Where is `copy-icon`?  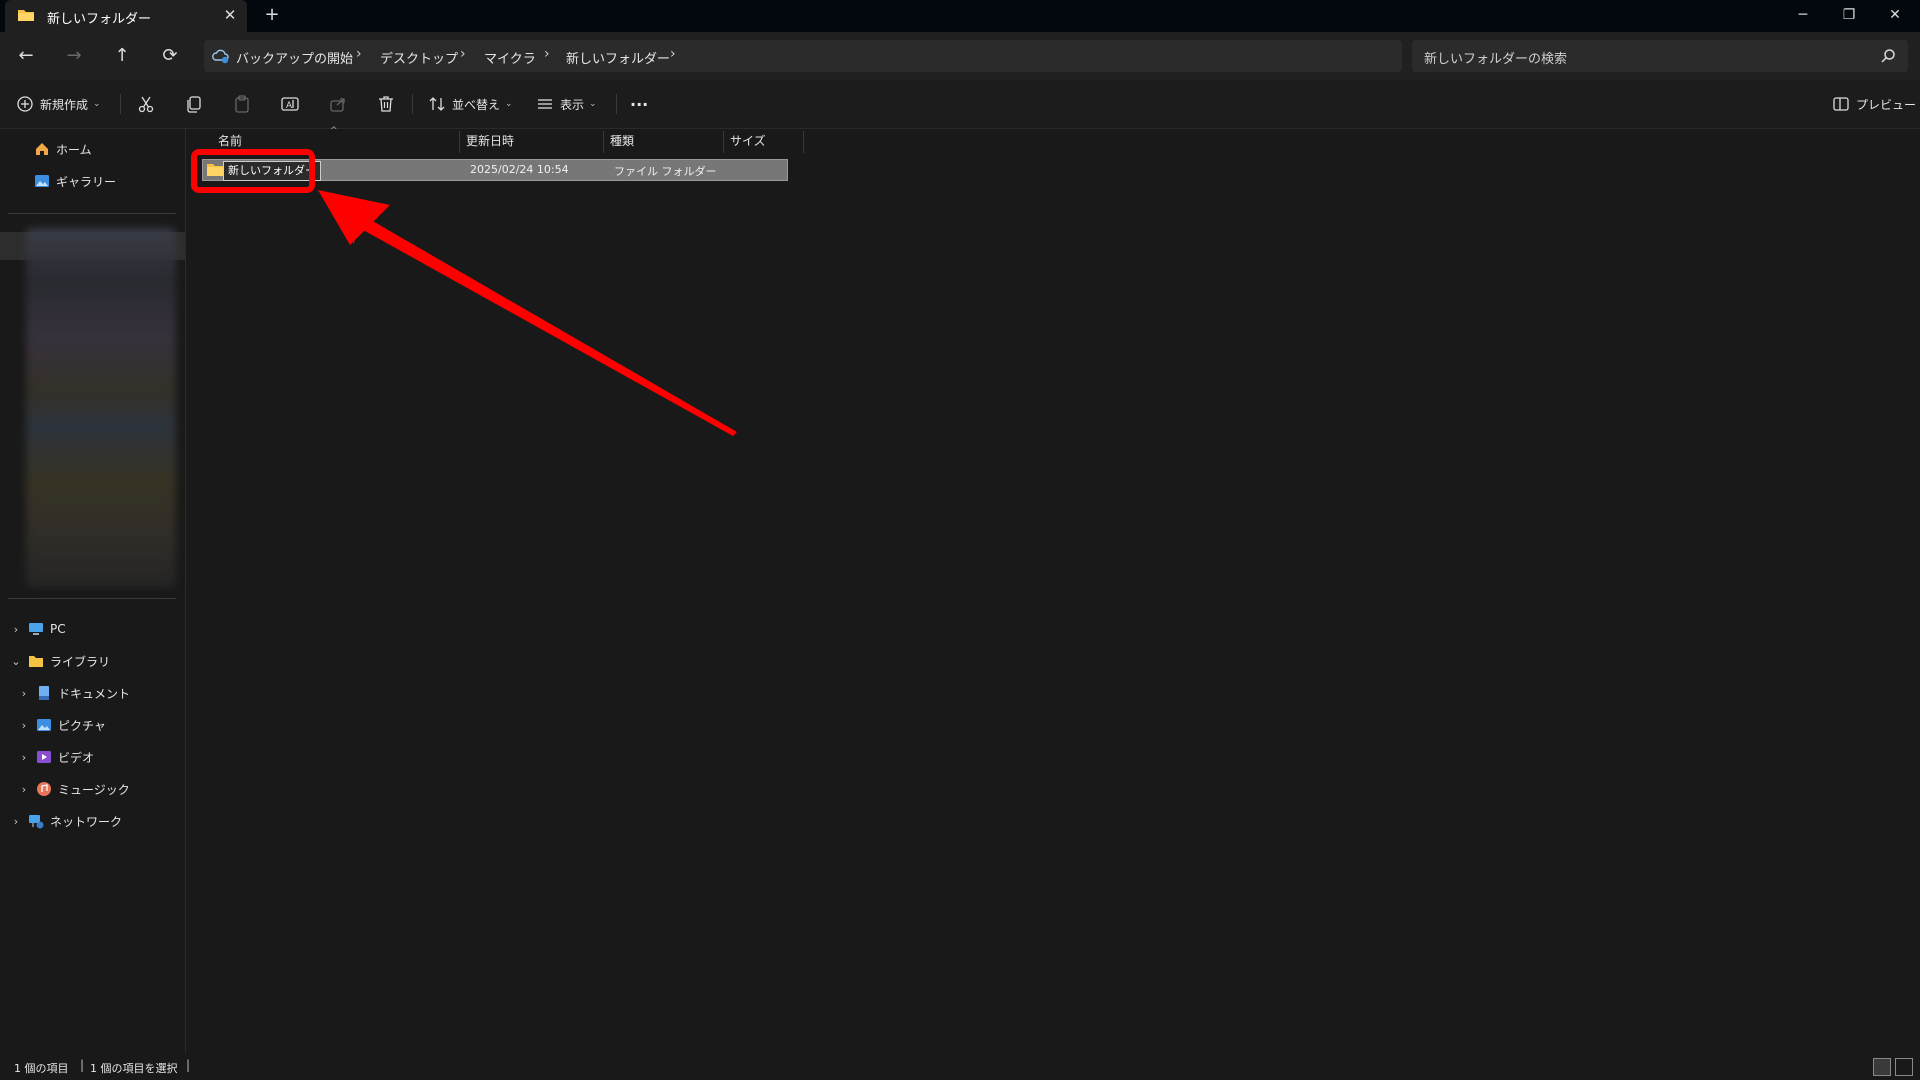 copy-icon is located at coordinates (194, 104).